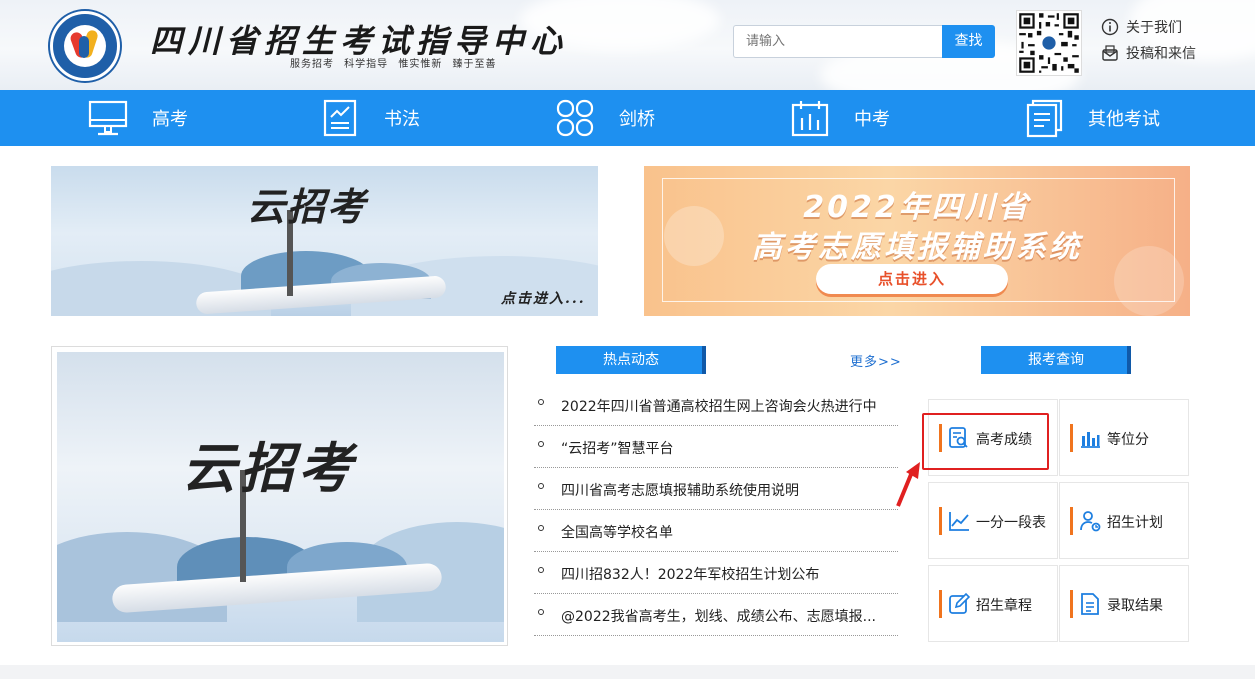  Describe the element at coordinates (627, 672) in the screenshot. I see `footer-strip` at that location.